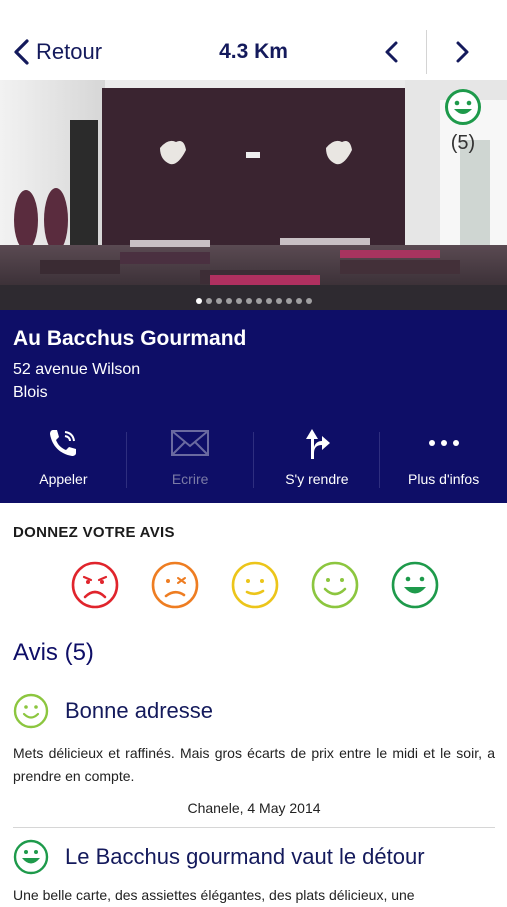  Describe the element at coordinates (253, 301) in the screenshot. I see `carousel-indicator` at that location.